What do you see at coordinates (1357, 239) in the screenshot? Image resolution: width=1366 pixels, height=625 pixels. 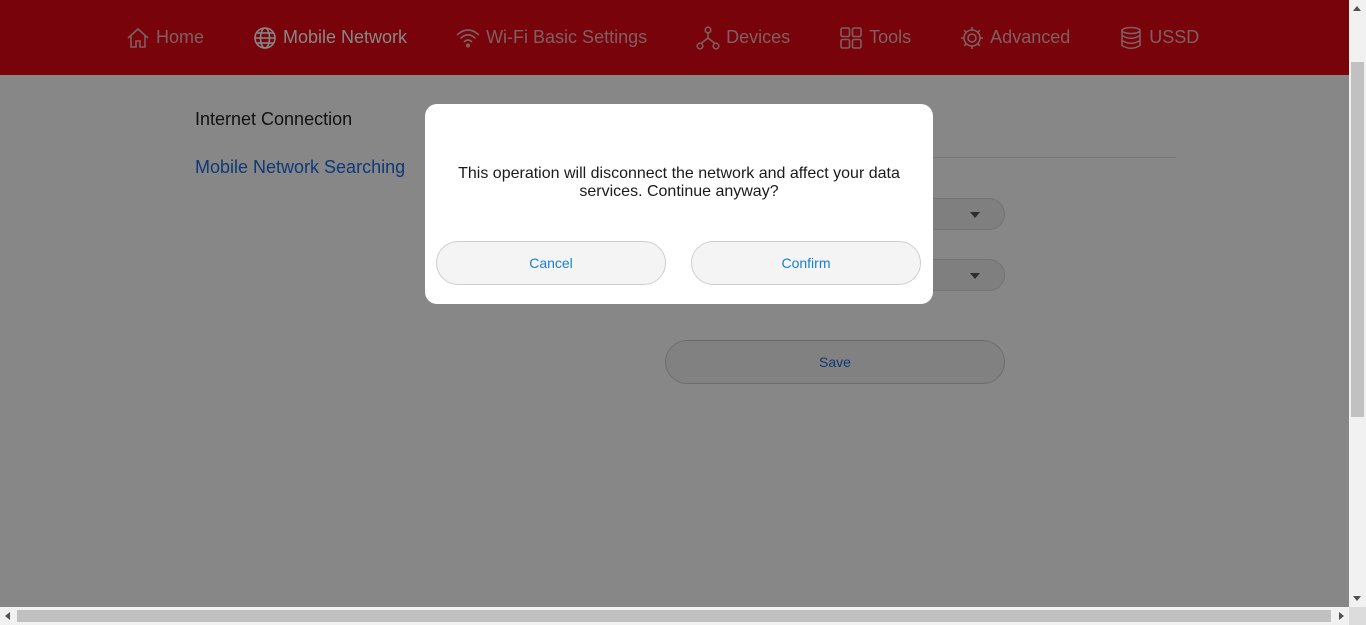 I see `vertical-scroll-thumb` at bounding box center [1357, 239].